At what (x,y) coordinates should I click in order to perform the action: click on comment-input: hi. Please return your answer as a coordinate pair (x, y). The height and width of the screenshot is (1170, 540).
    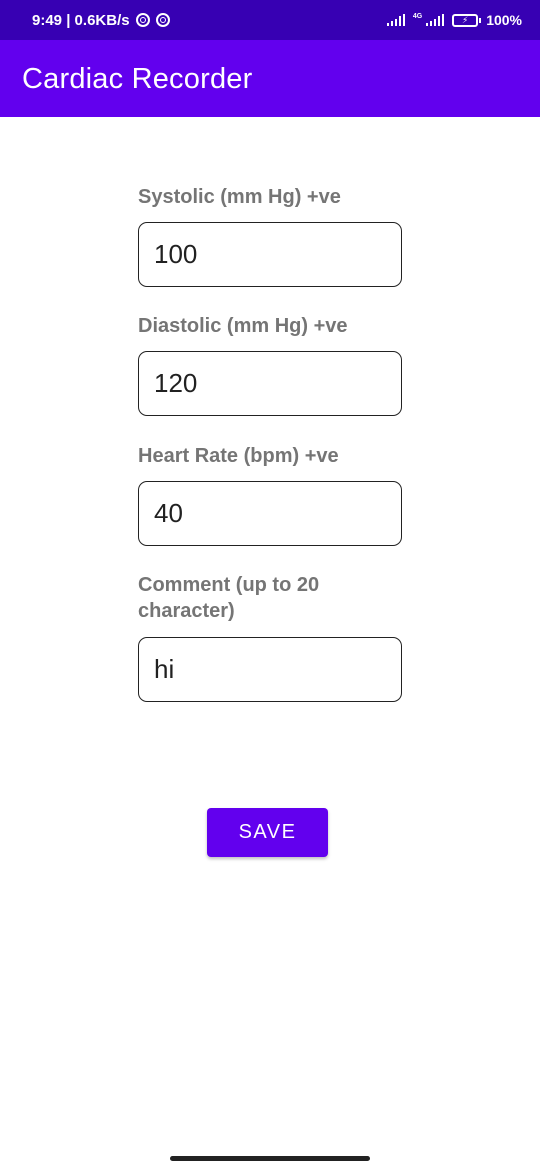
    Looking at the image, I should click on (270, 669).